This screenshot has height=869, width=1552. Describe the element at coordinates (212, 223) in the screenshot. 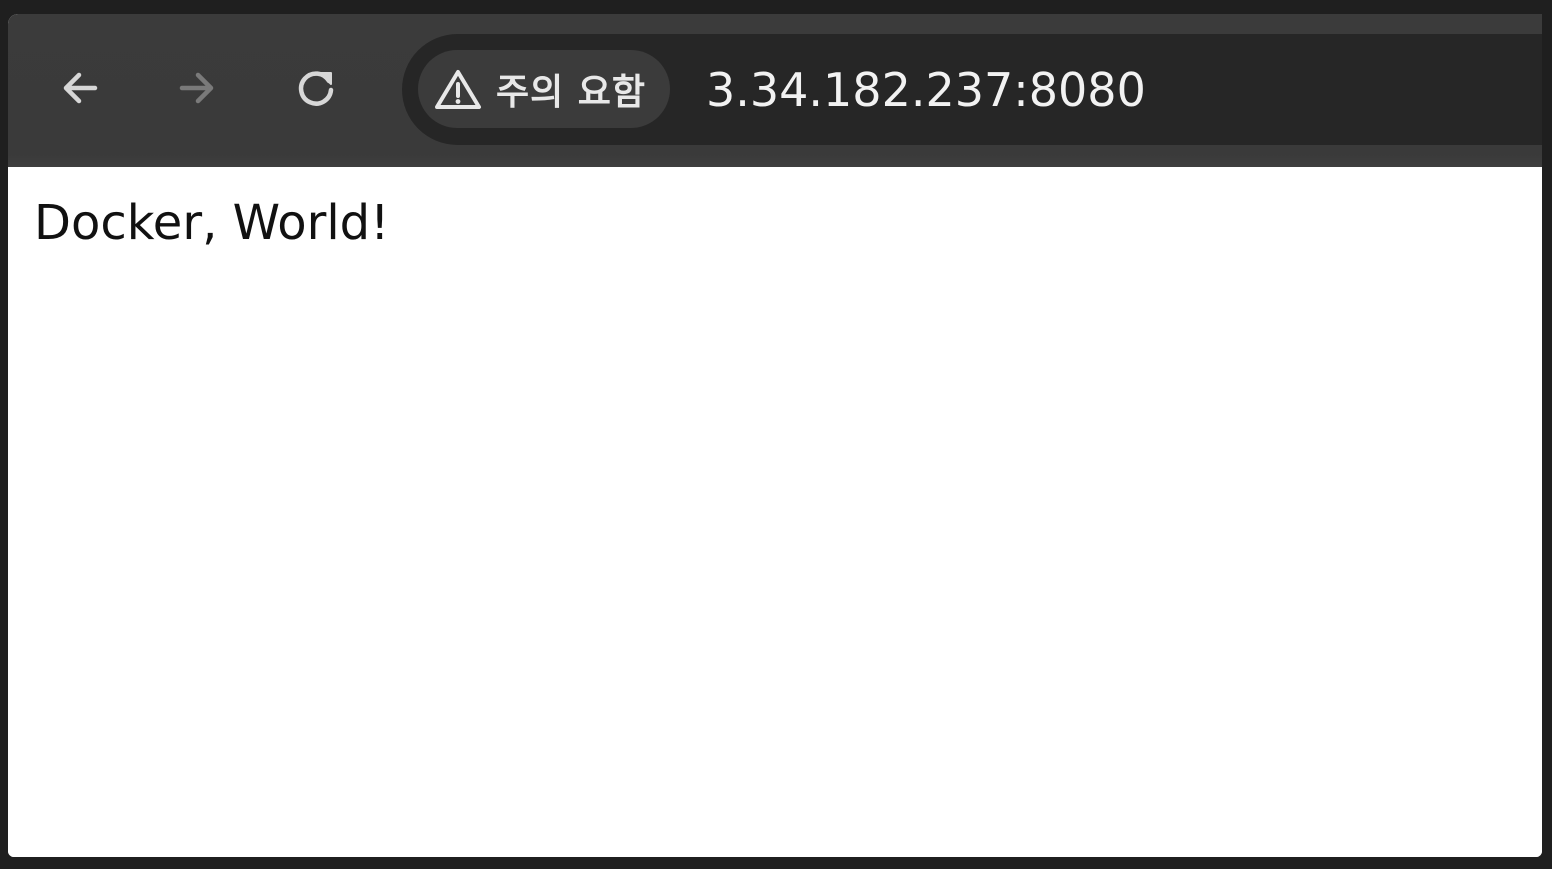

I see `page-body-text: Docker, World!` at that location.